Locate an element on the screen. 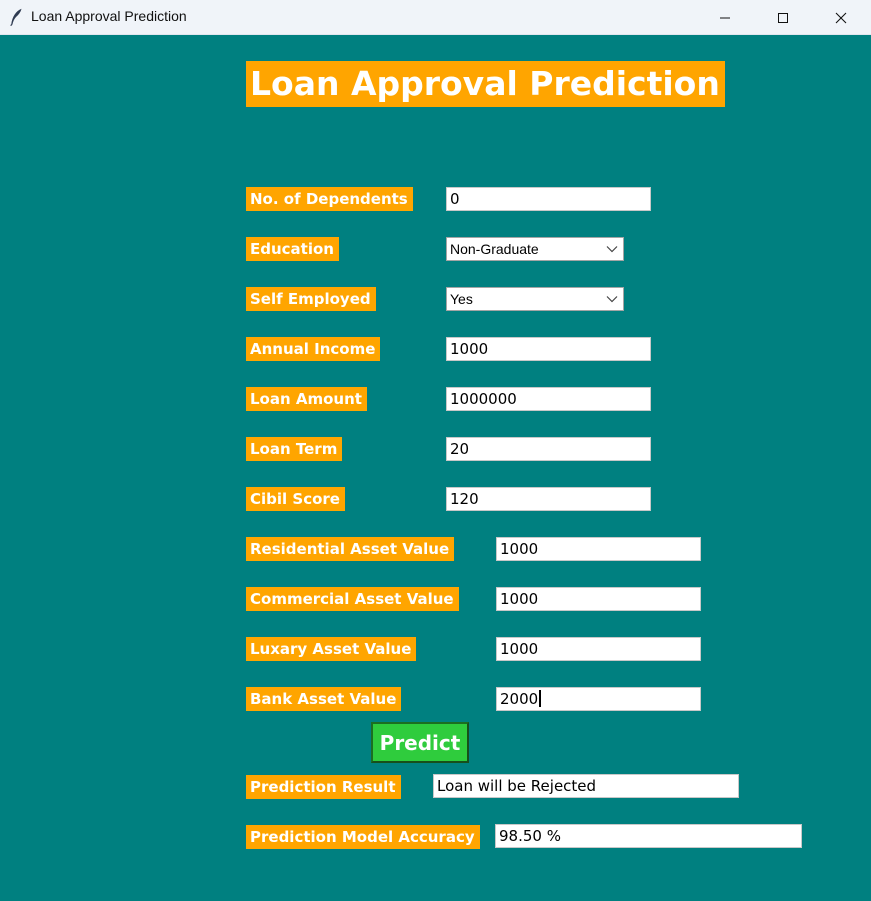 This screenshot has height=901, width=871. maximize-button is located at coordinates (783, 17).